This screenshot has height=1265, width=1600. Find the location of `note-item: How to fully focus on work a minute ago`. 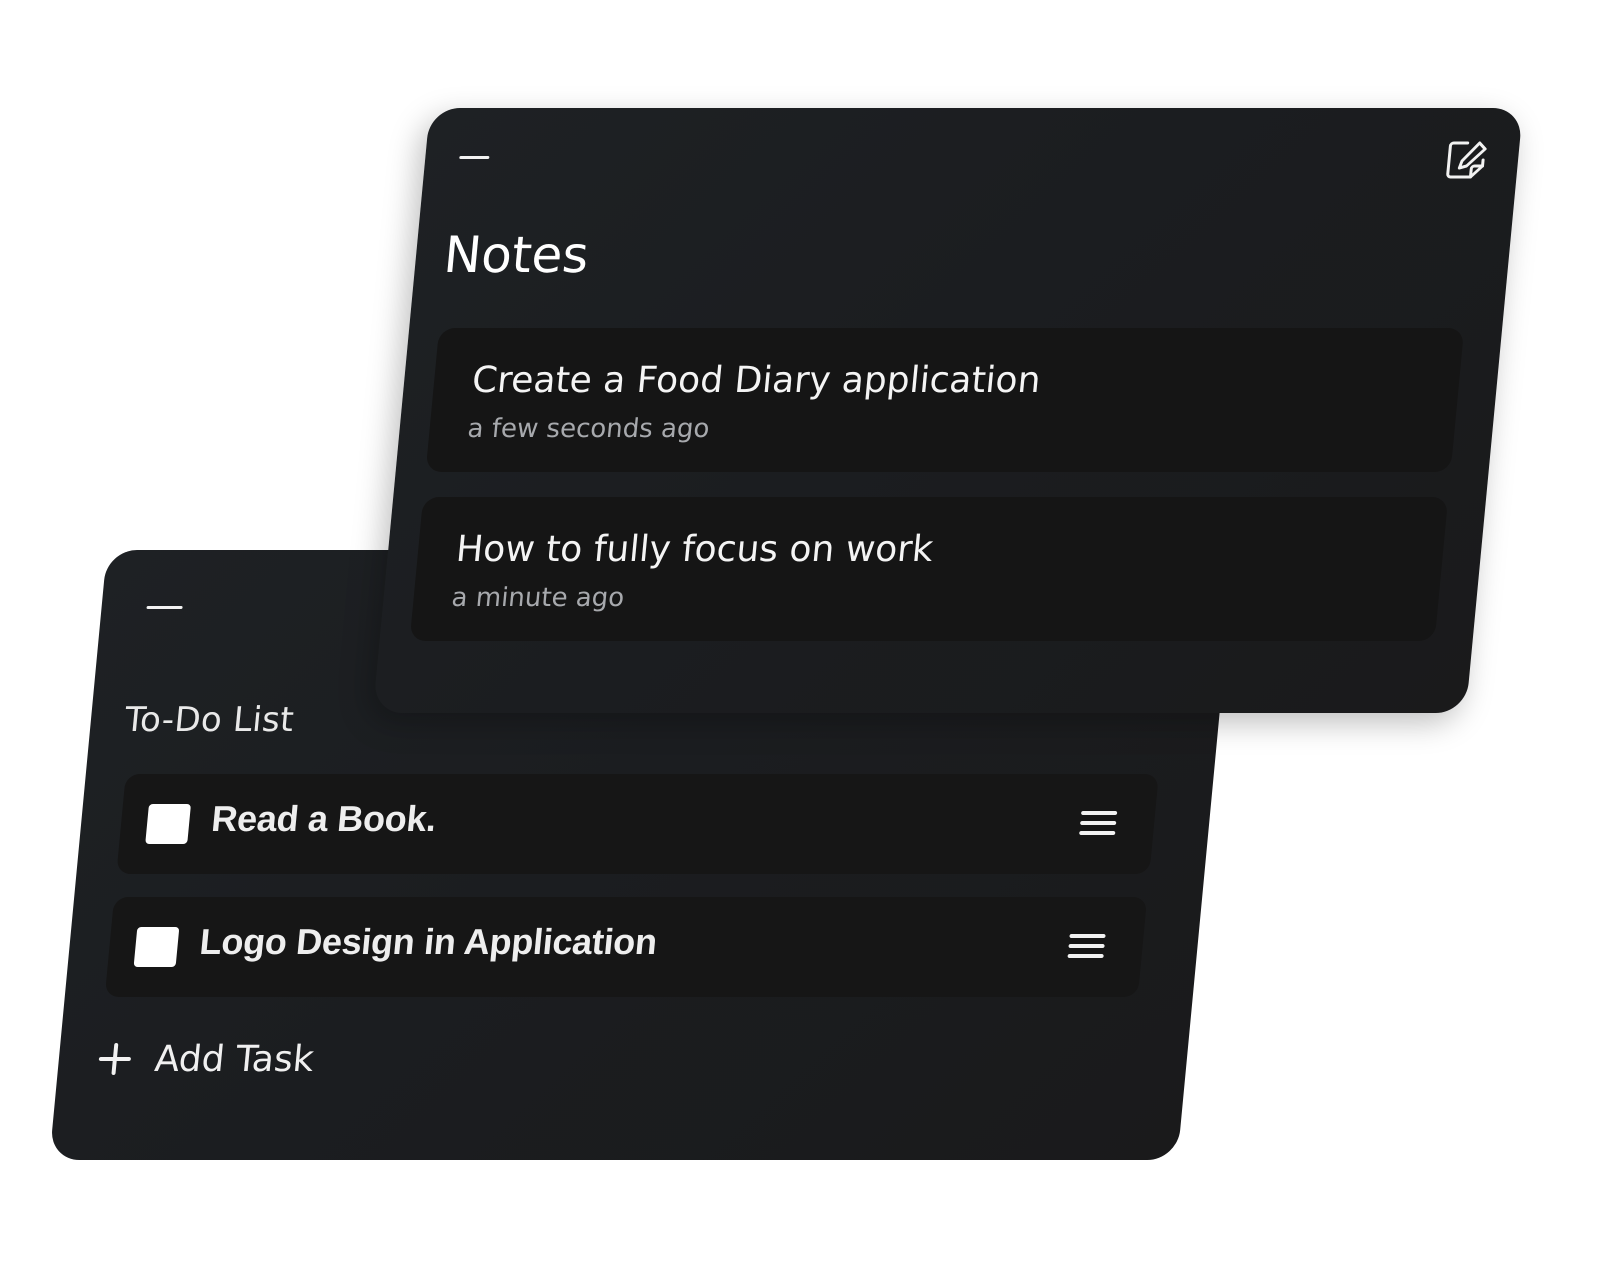

note-item: How to fully focus on work a minute ago is located at coordinates (929, 569).